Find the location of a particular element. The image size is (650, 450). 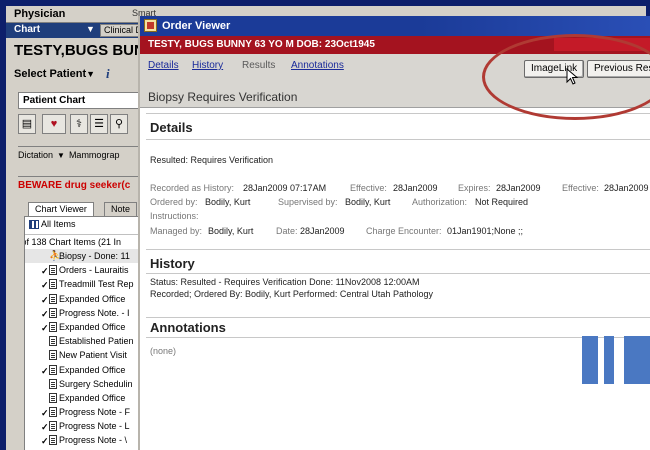

patient-name: TESTY,BUGS BUN is located at coordinates (79, 50).